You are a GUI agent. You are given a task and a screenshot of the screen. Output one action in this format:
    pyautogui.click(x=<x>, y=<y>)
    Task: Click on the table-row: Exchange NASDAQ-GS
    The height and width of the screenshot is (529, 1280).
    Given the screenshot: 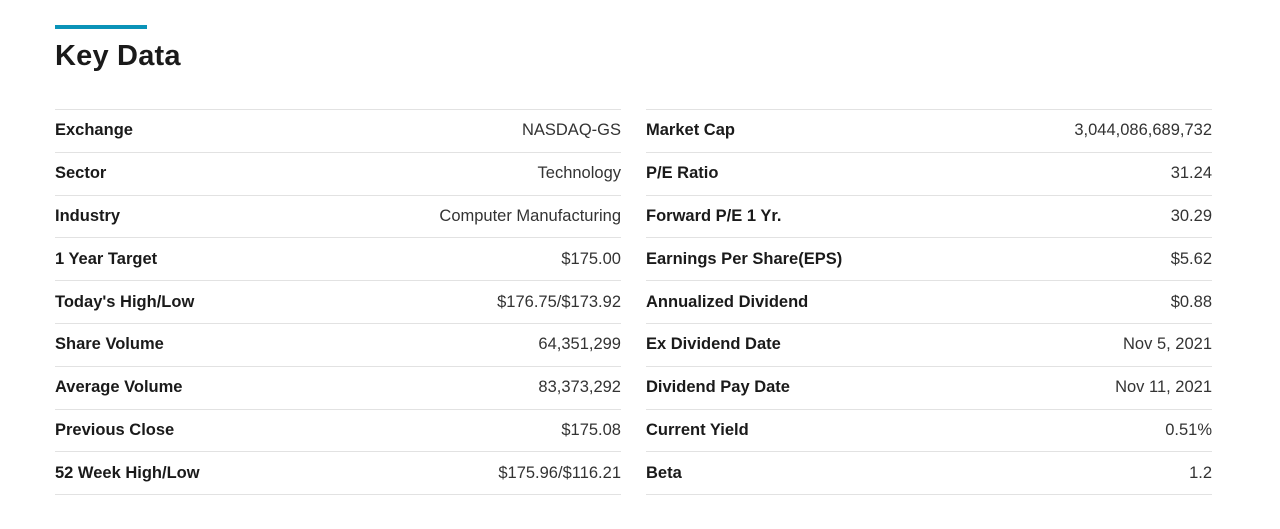 What is the action you would take?
    pyautogui.click(x=338, y=131)
    